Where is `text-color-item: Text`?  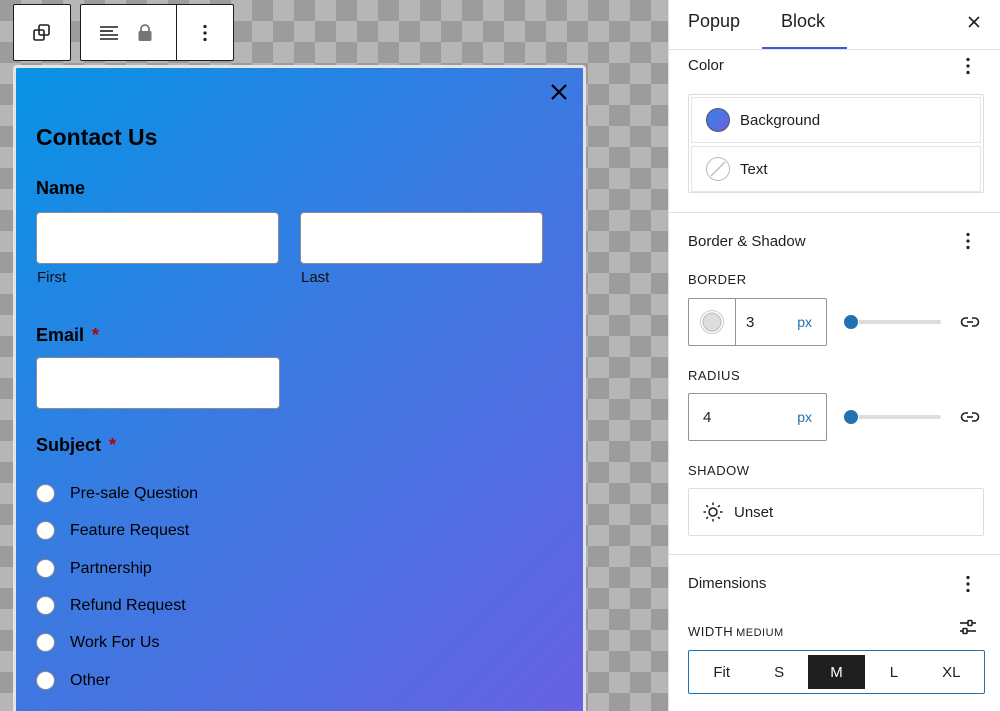 text-color-item: Text is located at coordinates (836, 169).